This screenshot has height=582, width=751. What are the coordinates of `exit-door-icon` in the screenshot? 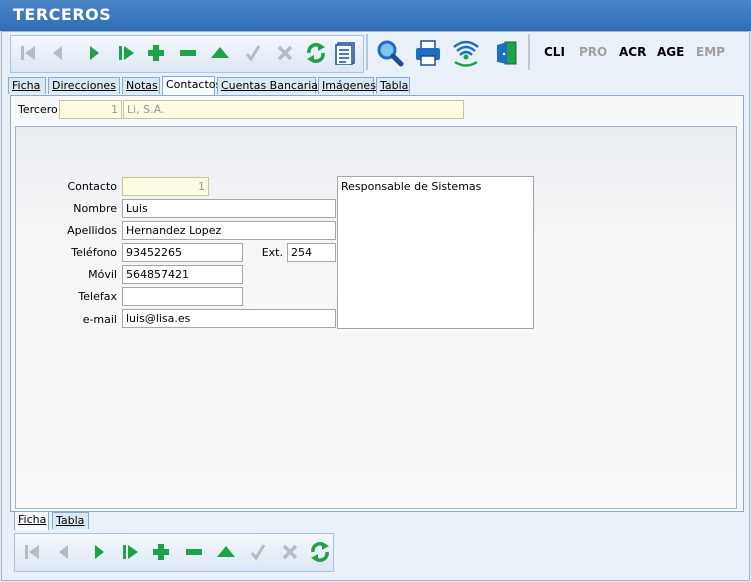 It's located at (506, 53).